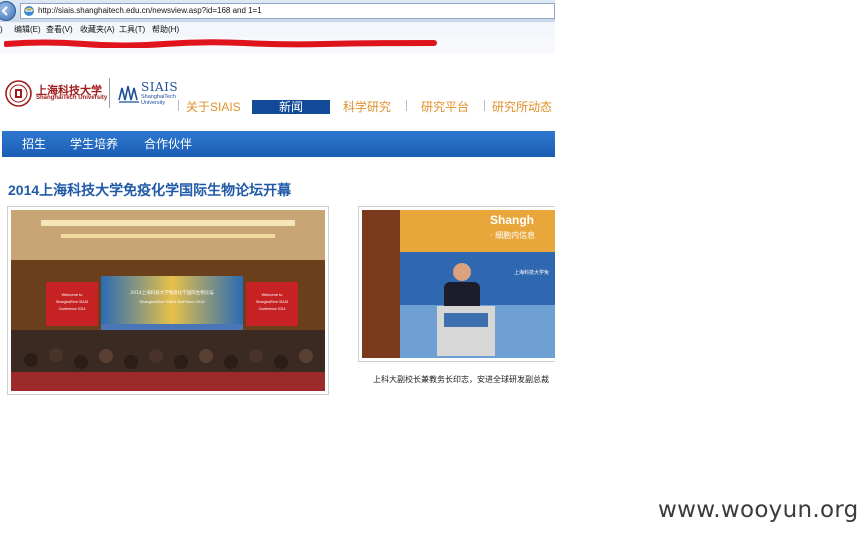 The height and width of the screenshot is (540, 864). Describe the element at coordinates (291, 107) in the screenshot. I see `nav-item-news: 新闻` at that location.